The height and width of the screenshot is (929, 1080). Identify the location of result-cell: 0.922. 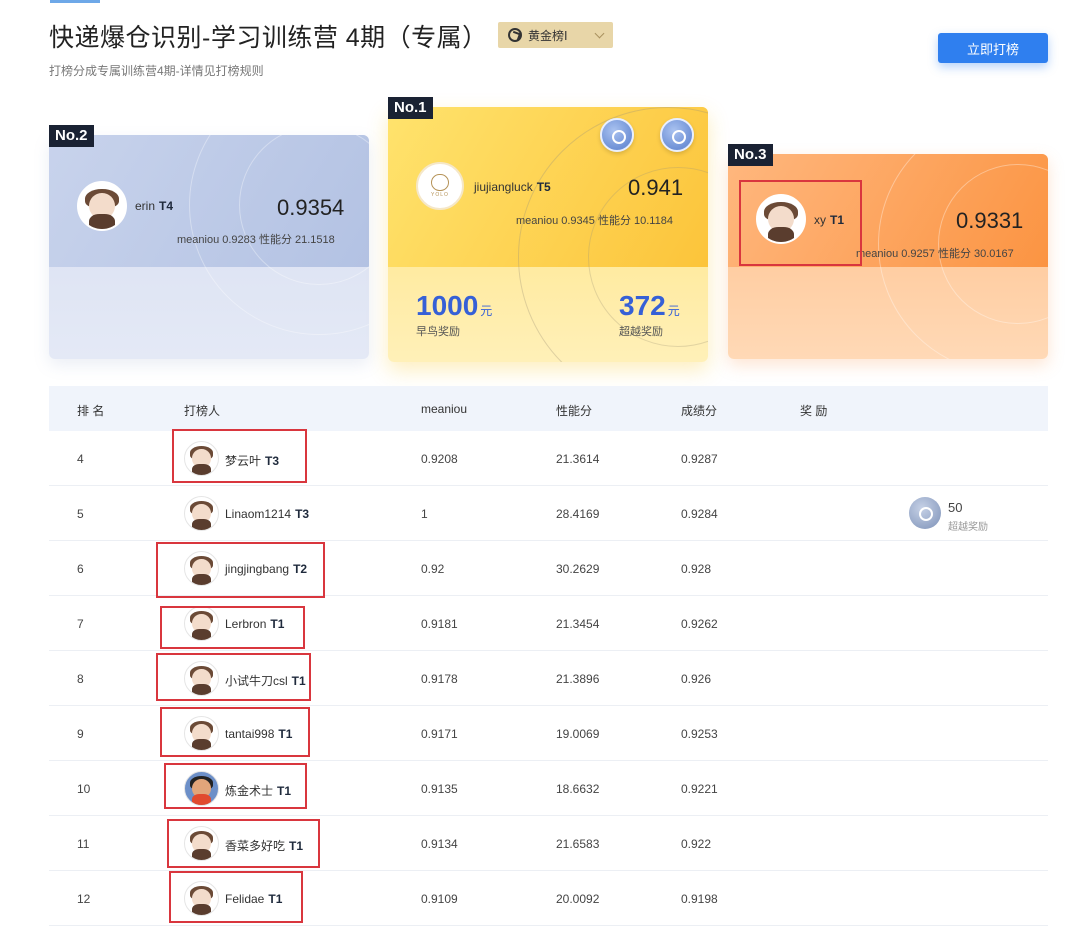
(696, 844).